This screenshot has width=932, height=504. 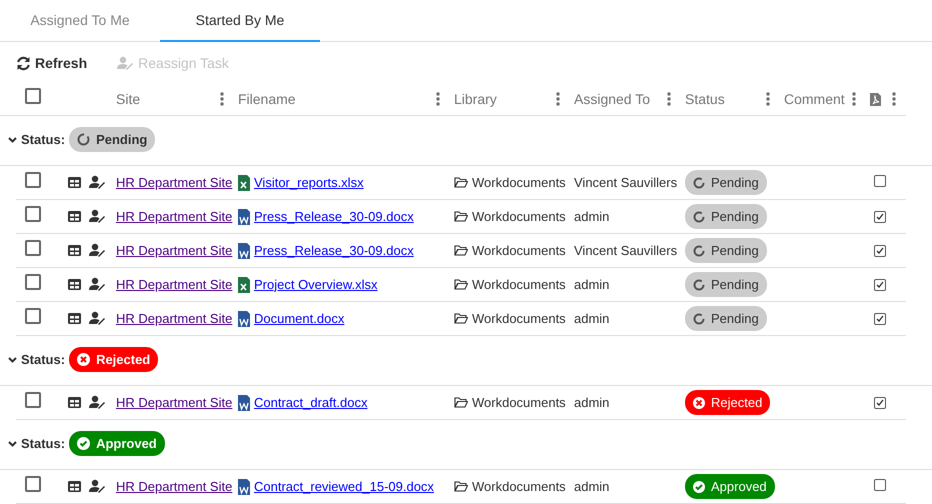 I want to click on refresh-icon, so click(x=23, y=63).